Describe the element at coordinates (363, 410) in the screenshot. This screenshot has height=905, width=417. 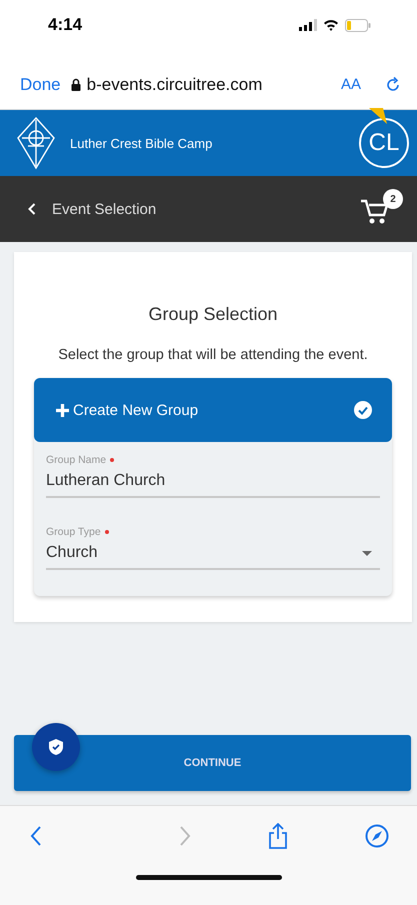
I see `check-circle-icon` at that location.